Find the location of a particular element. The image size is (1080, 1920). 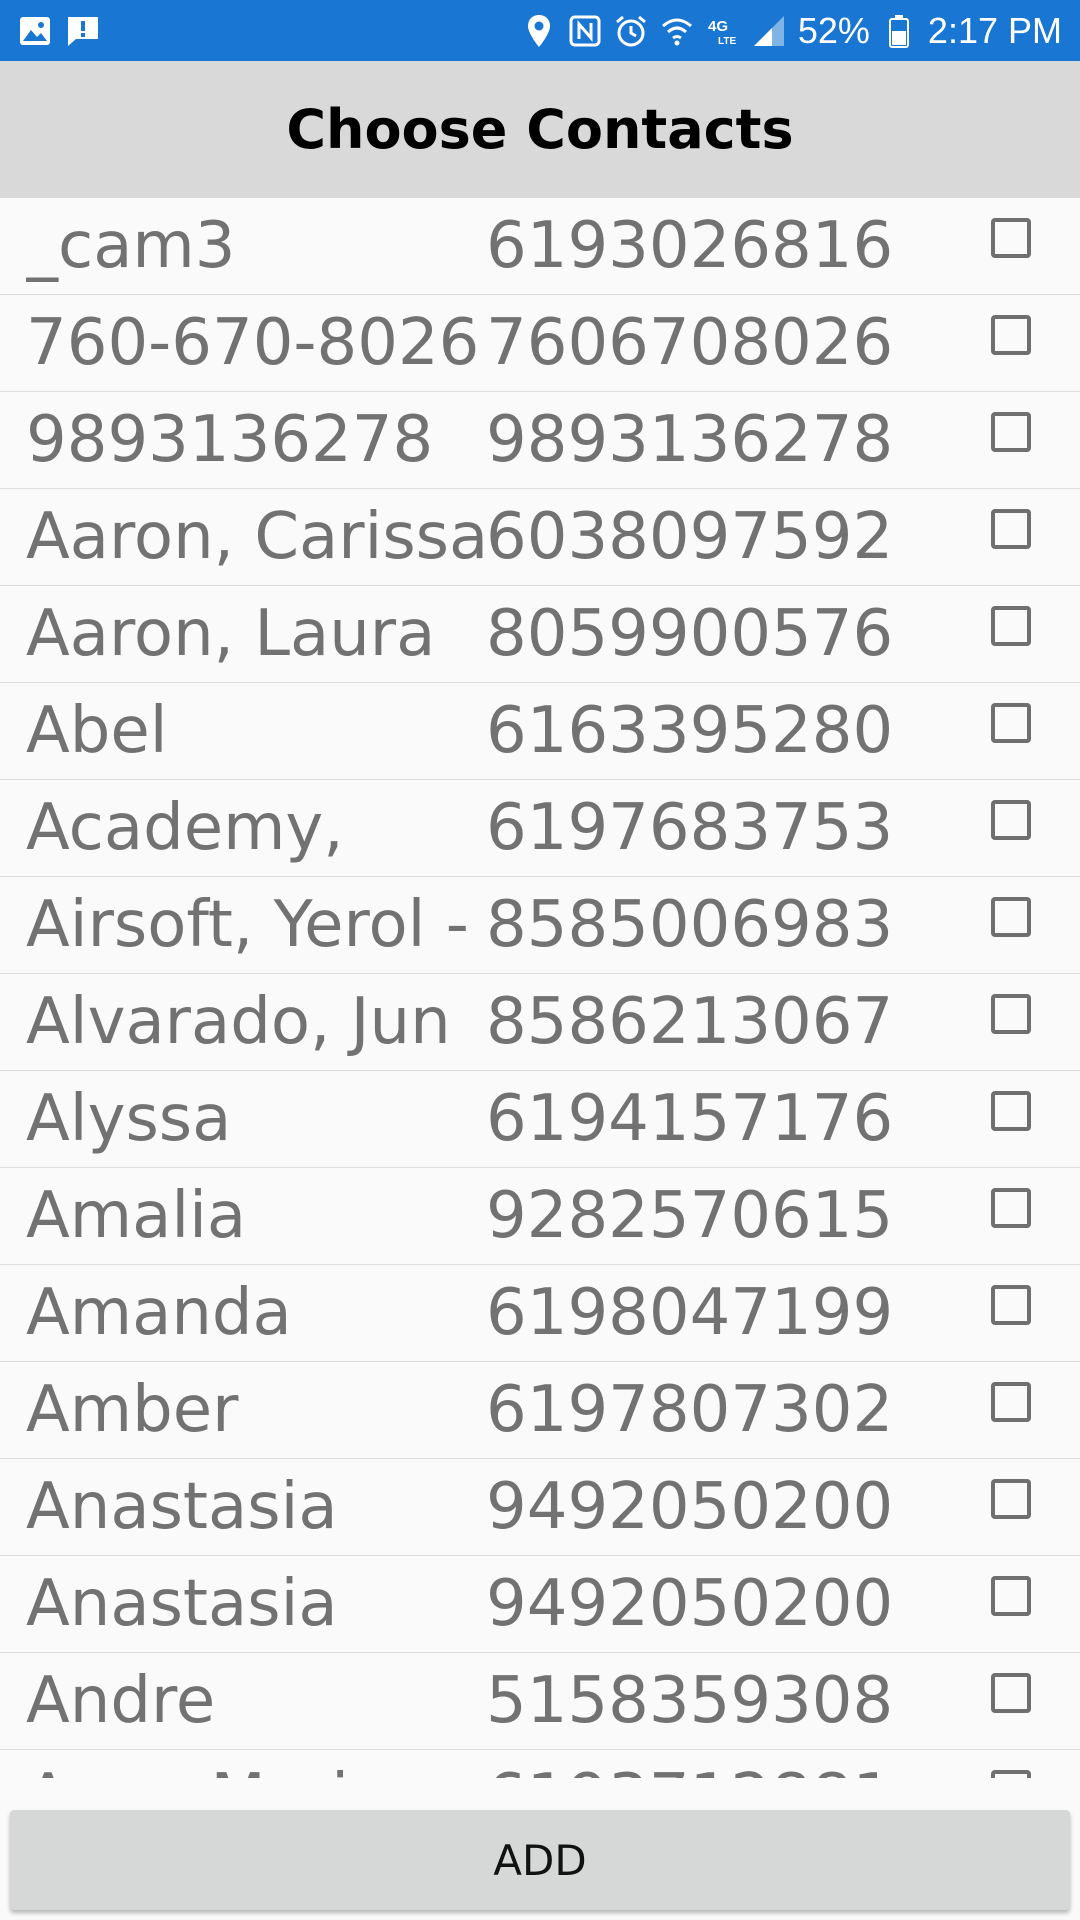

contact-name: 760-670-8026, is located at coordinates (255, 343).